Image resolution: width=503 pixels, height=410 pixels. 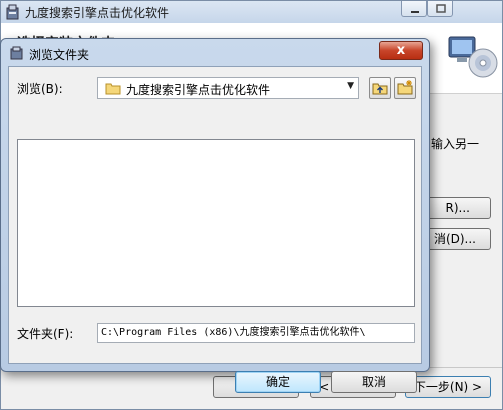 I want to click on chevron-down-icon: ▼, so click(x=350, y=86).